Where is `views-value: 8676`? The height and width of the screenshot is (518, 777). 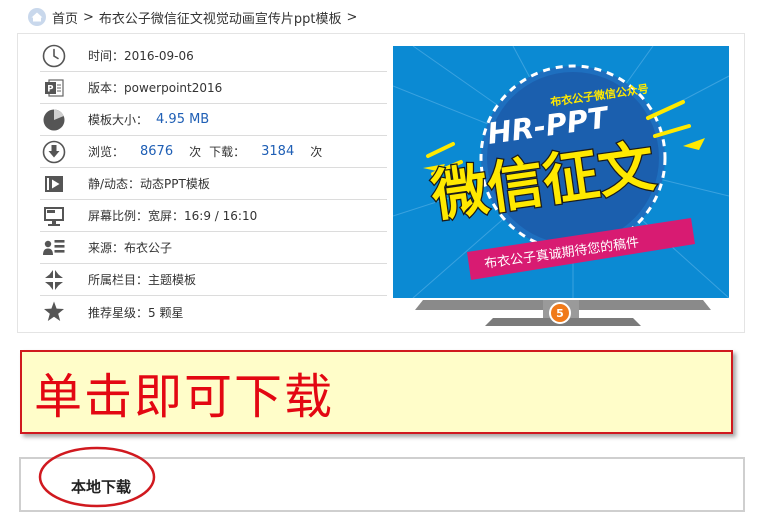 views-value: 8676 is located at coordinates (157, 151).